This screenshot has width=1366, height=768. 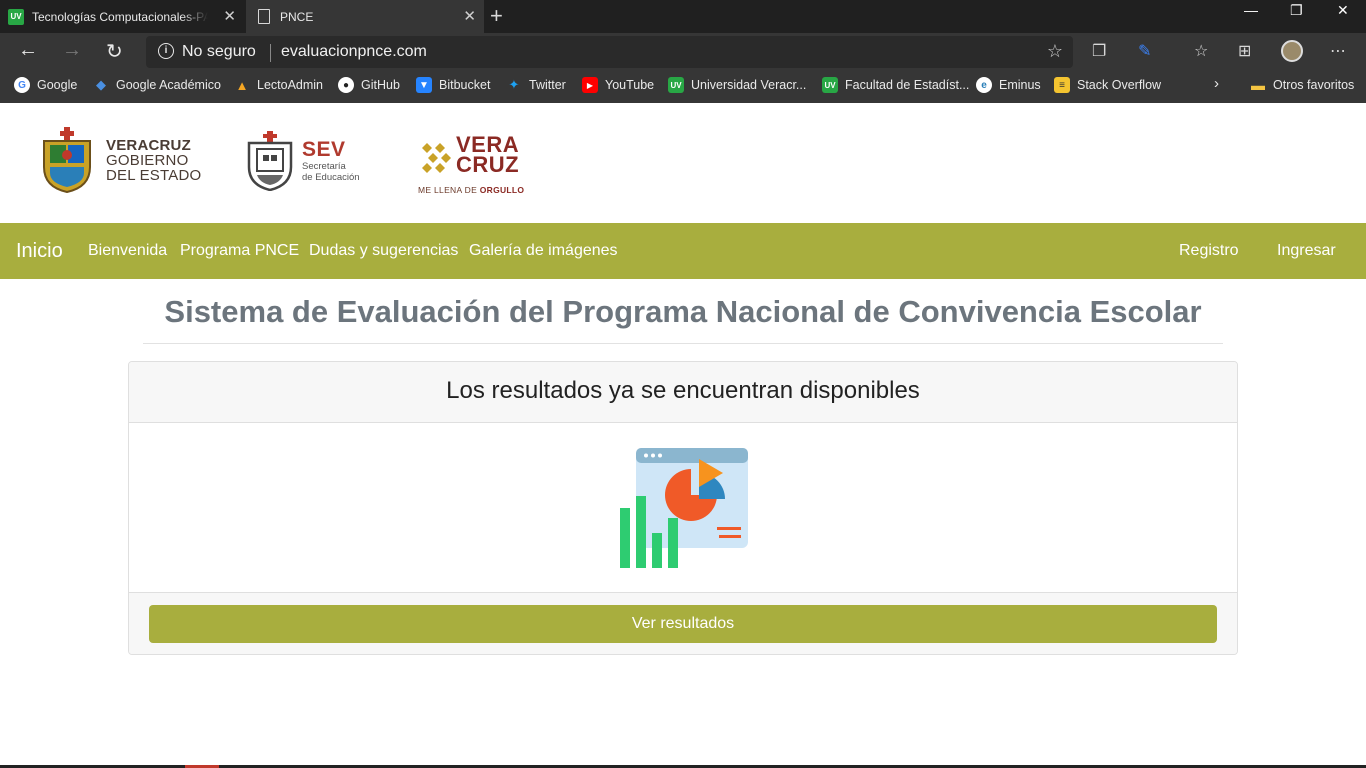 I want to click on view-results-button: Ver resultados, so click(x=683, y=624).